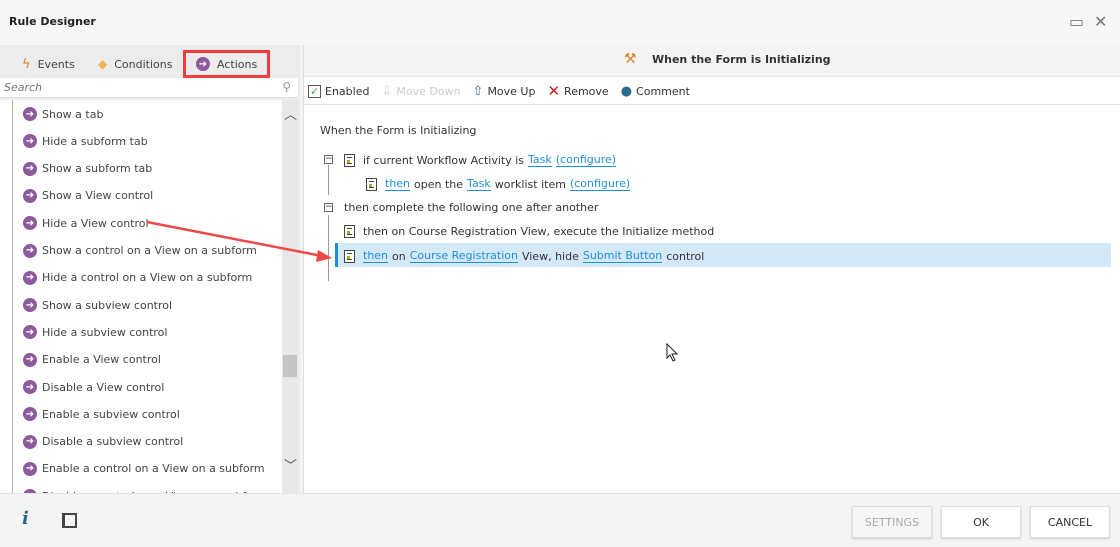 The height and width of the screenshot is (547, 1120). I want to click on action-item: ➔ Show a View control, so click(88, 196).